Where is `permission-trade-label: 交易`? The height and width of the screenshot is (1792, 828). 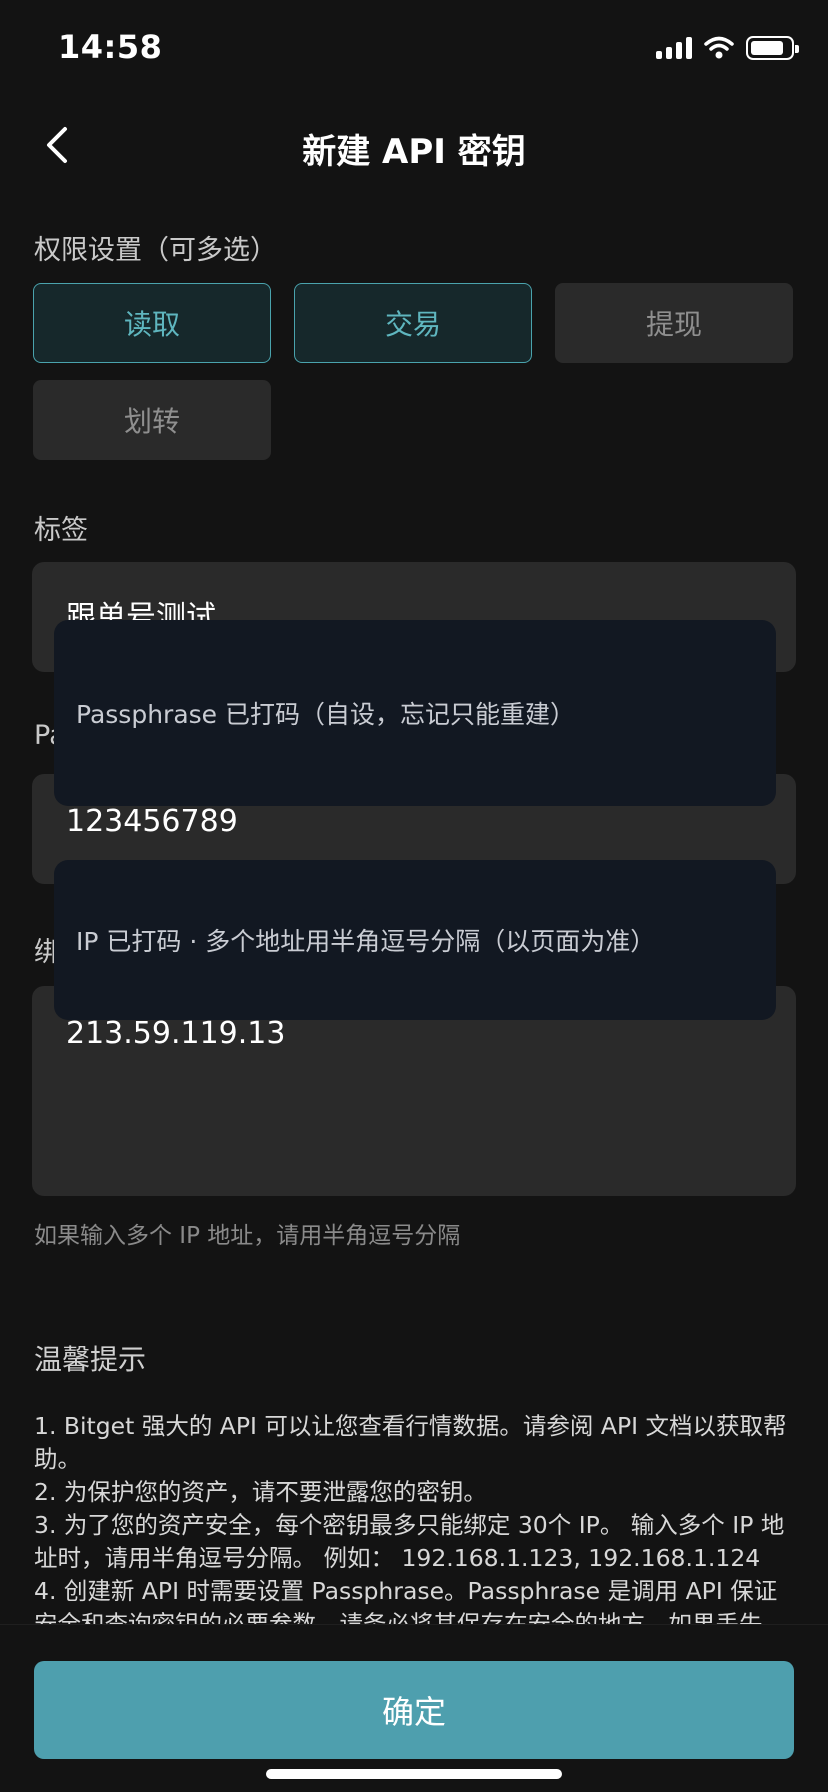
permission-trade-label: 交易 is located at coordinates (412, 324).